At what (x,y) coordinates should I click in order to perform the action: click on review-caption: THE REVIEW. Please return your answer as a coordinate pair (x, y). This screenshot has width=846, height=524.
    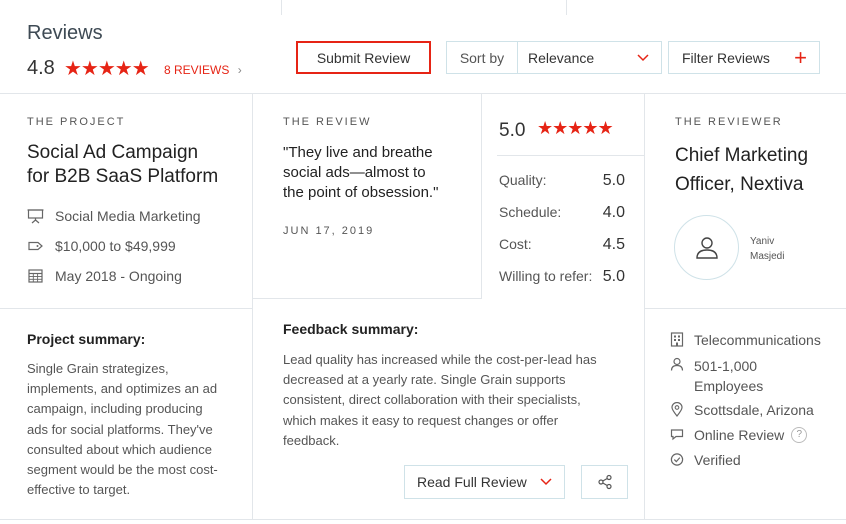
    Looking at the image, I should click on (327, 122).